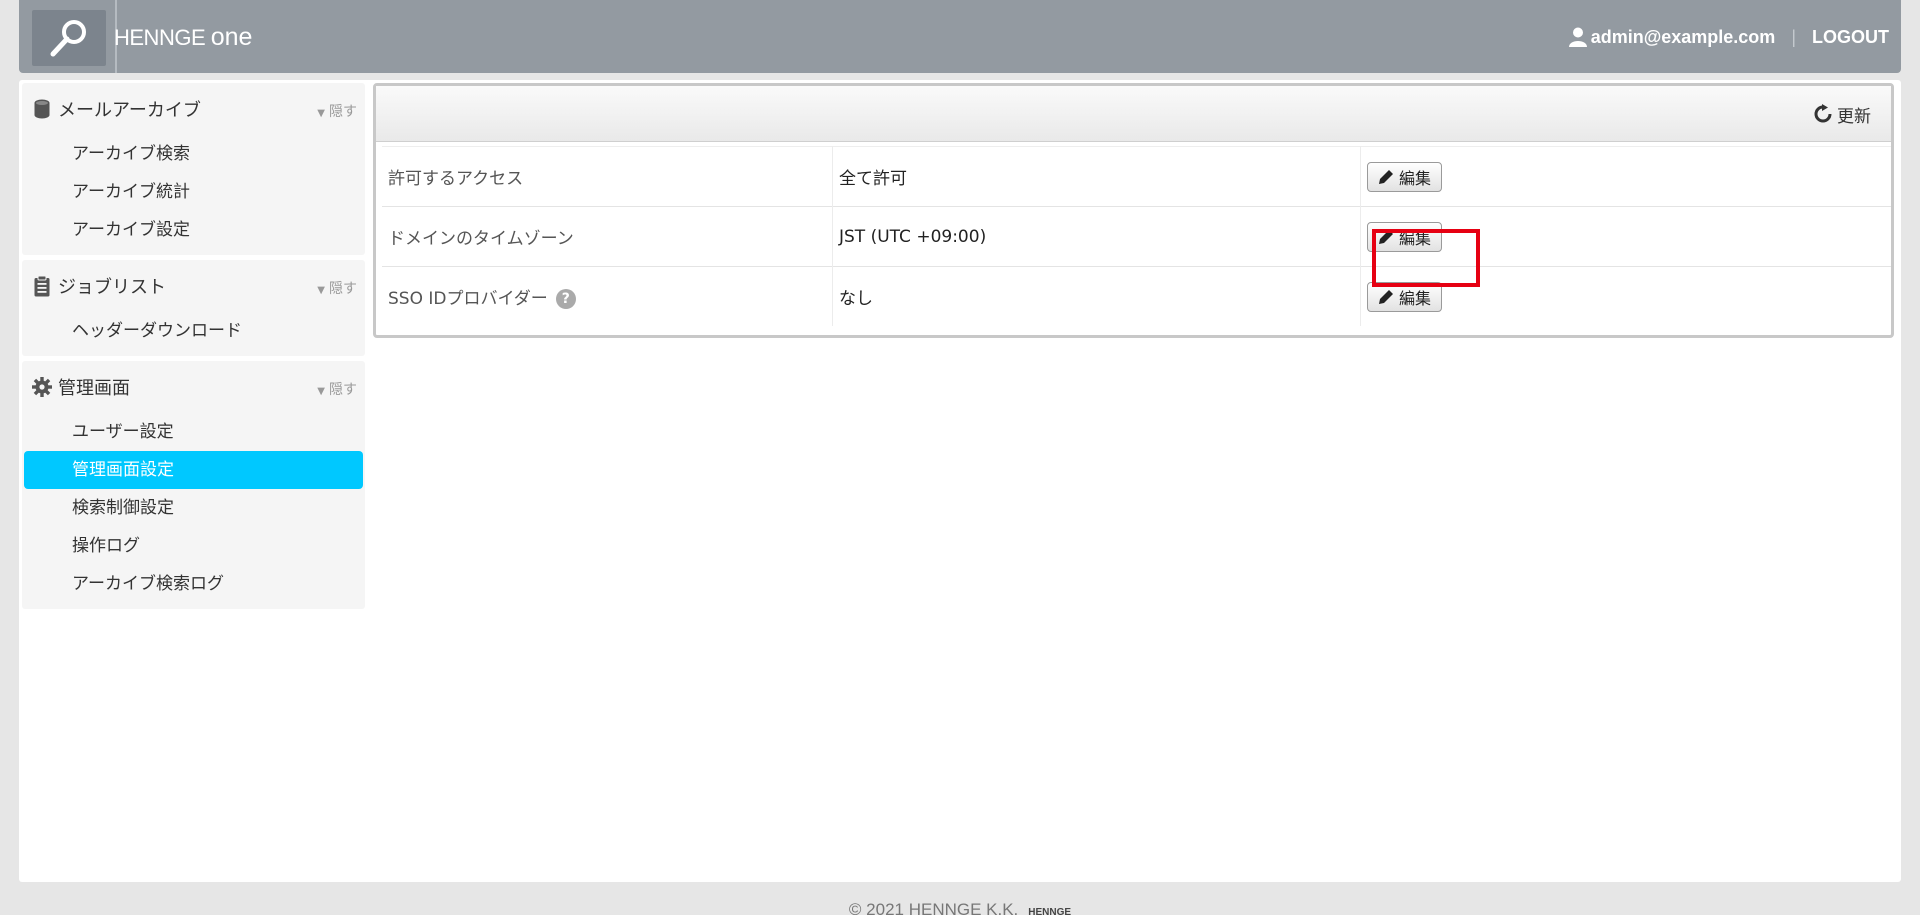 The height and width of the screenshot is (915, 1920). I want to click on setting-label: 許可するアクセス, so click(607, 176).